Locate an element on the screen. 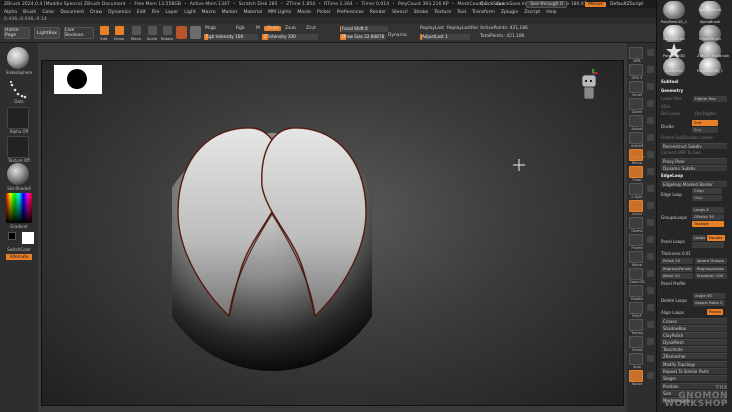 This screenshot has width=732, height=412. angle-slider: Angle 45 is located at coordinates (709, 296).